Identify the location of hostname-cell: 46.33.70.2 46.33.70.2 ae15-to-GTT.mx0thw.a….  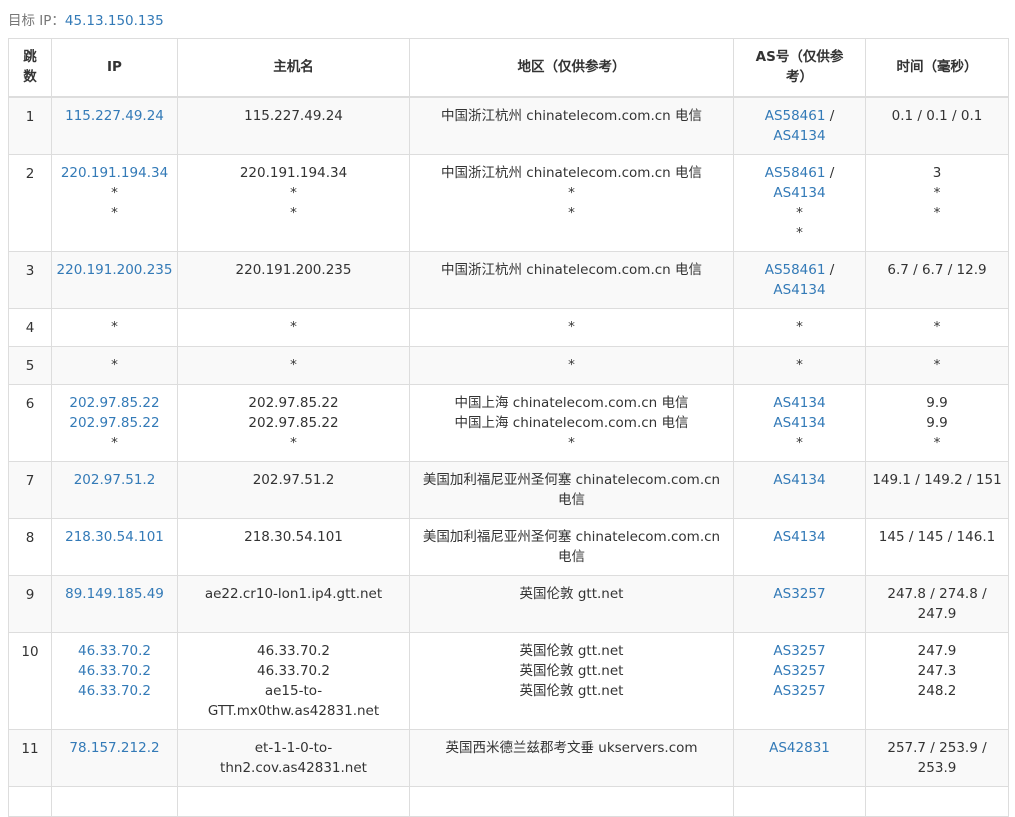
(293, 680).